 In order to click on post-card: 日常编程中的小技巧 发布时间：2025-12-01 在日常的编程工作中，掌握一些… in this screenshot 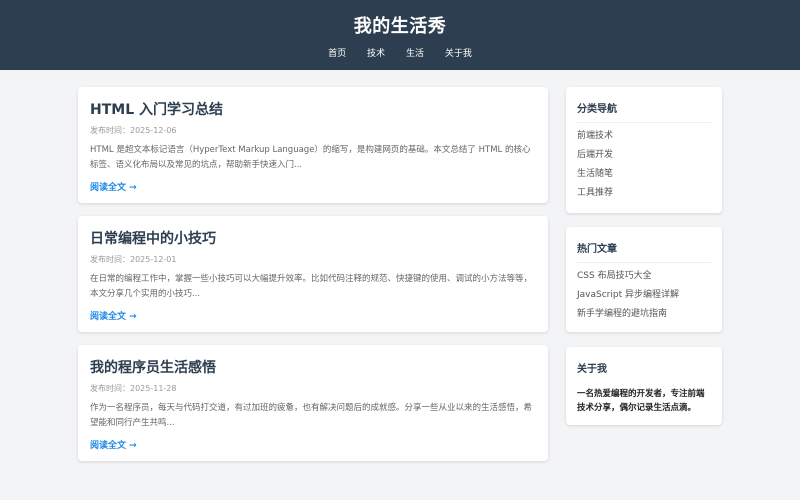, I will do `click(313, 274)`.